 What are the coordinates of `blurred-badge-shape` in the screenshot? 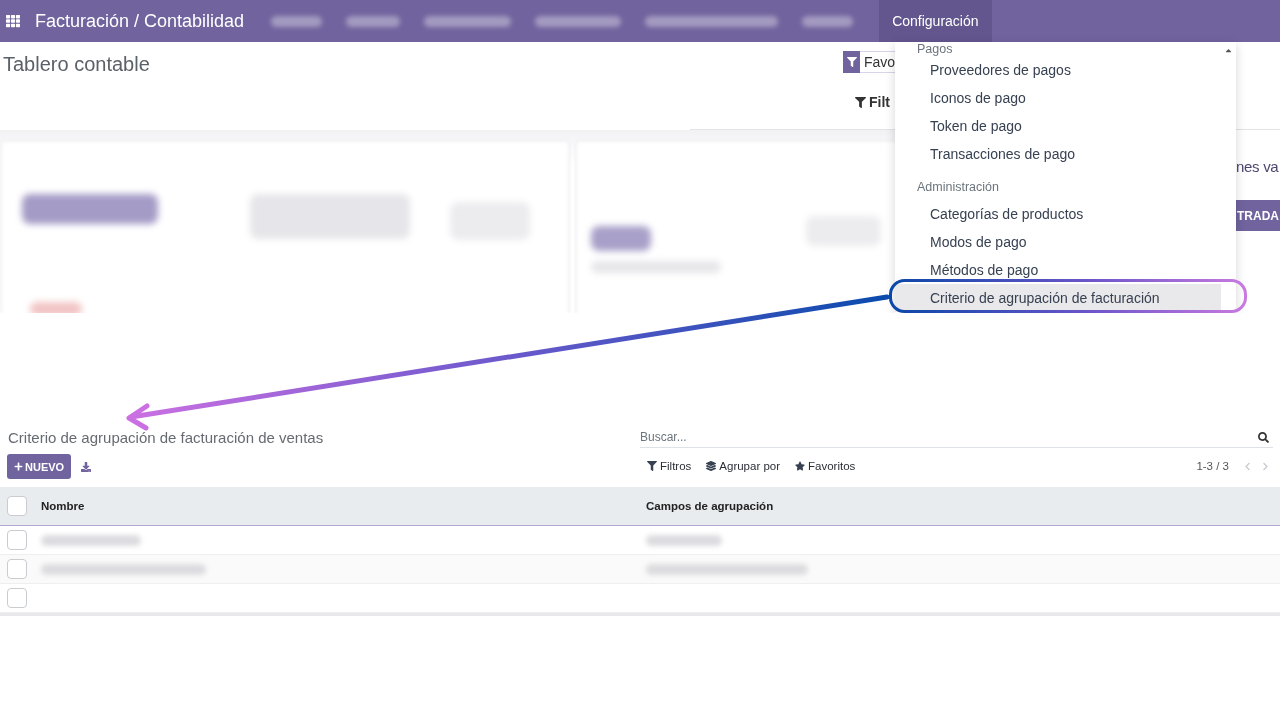 It's located at (56, 307).